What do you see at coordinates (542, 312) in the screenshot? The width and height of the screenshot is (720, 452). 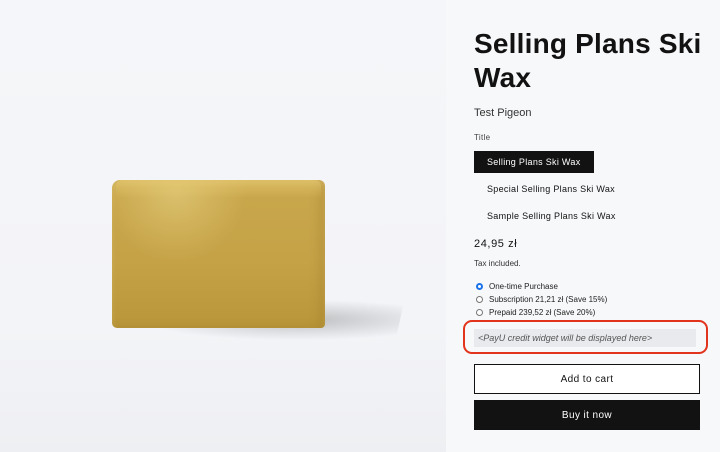 I see `plan-label: Prepaid 239,52 zł (Save 20%)` at bounding box center [542, 312].